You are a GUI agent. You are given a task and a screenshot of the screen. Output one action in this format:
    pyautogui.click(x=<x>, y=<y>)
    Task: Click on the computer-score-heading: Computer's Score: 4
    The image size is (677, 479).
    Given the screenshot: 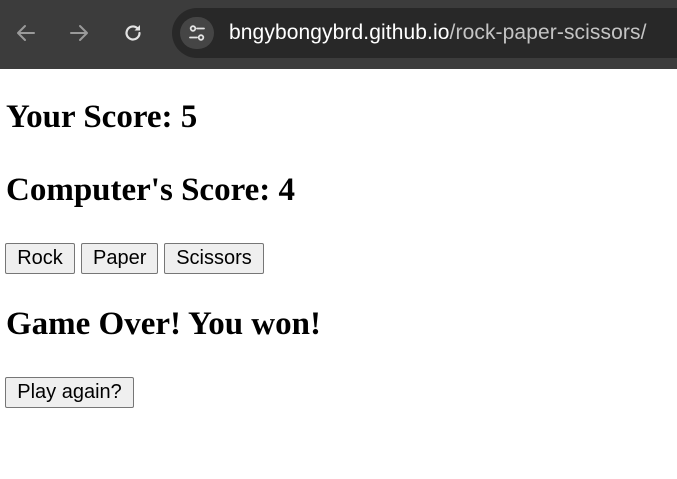 What is the action you would take?
    pyautogui.click(x=151, y=190)
    